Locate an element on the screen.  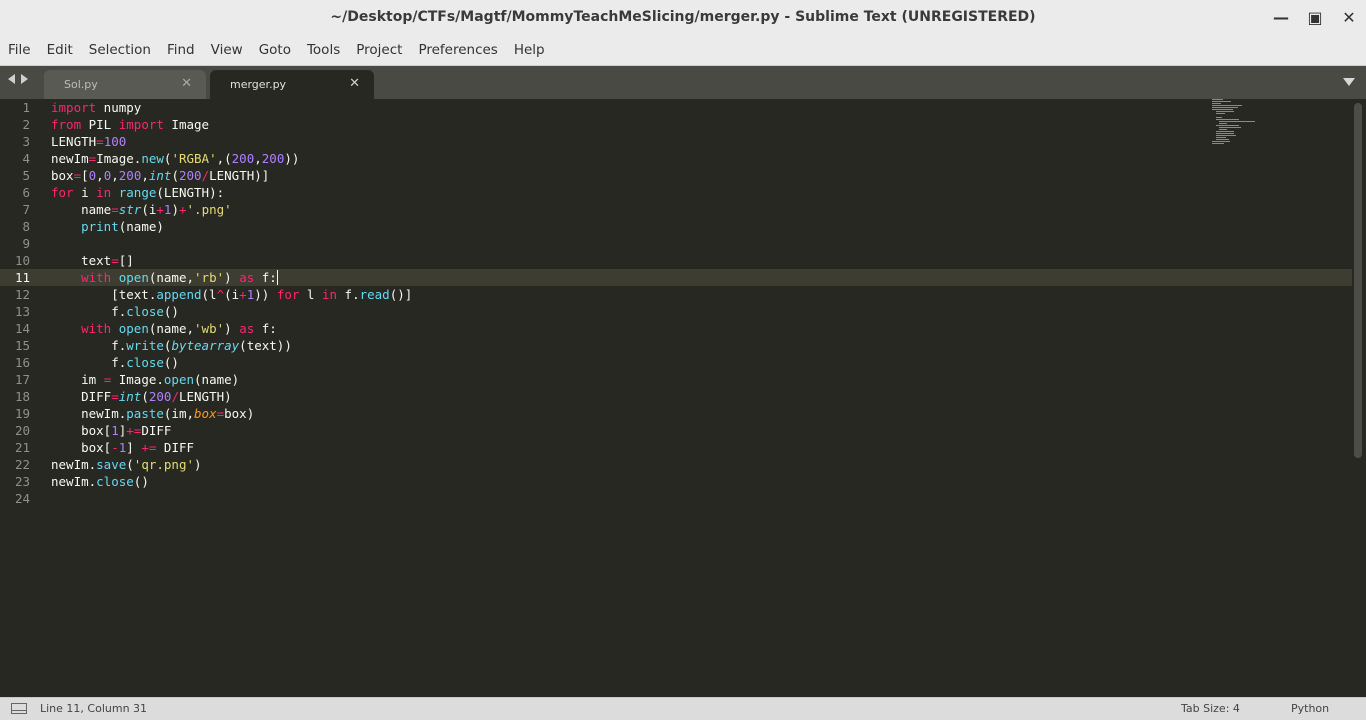
code-line: for i in range(LENGTH): is located at coordinates (231, 192).